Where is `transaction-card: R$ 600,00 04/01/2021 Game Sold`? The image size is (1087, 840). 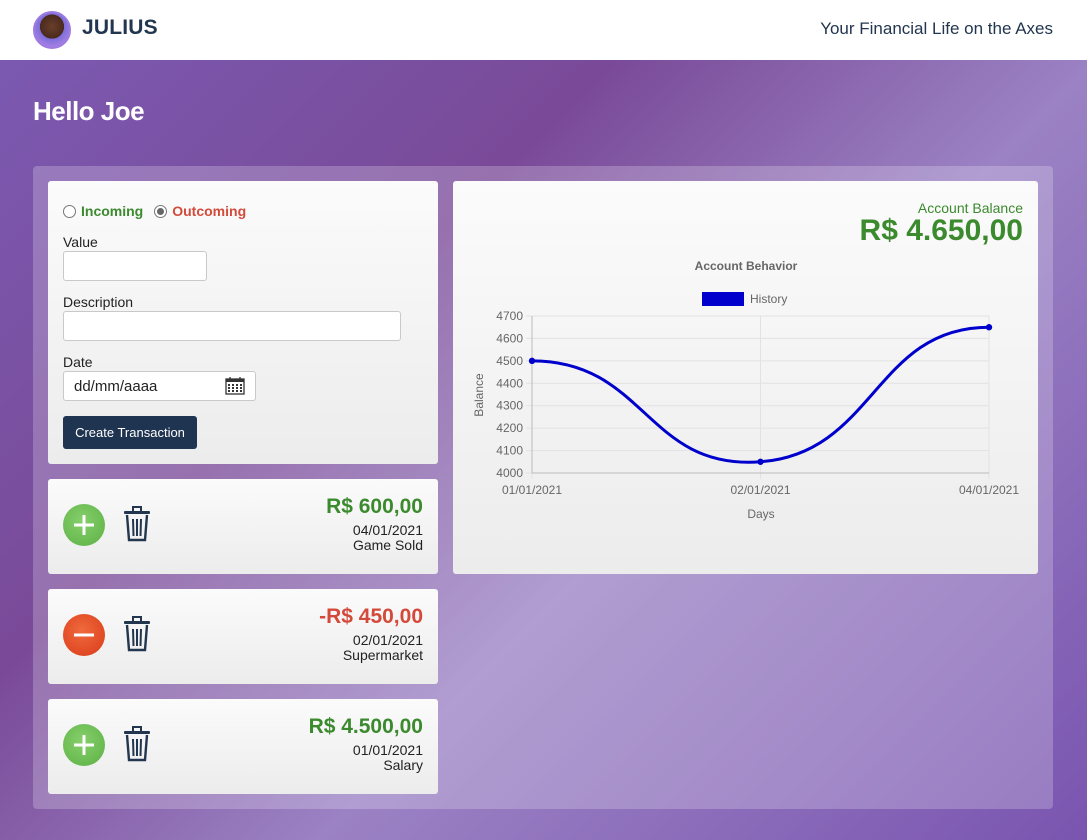 transaction-card: R$ 600,00 04/01/2021 Game Sold is located at coordinates (243, 526).